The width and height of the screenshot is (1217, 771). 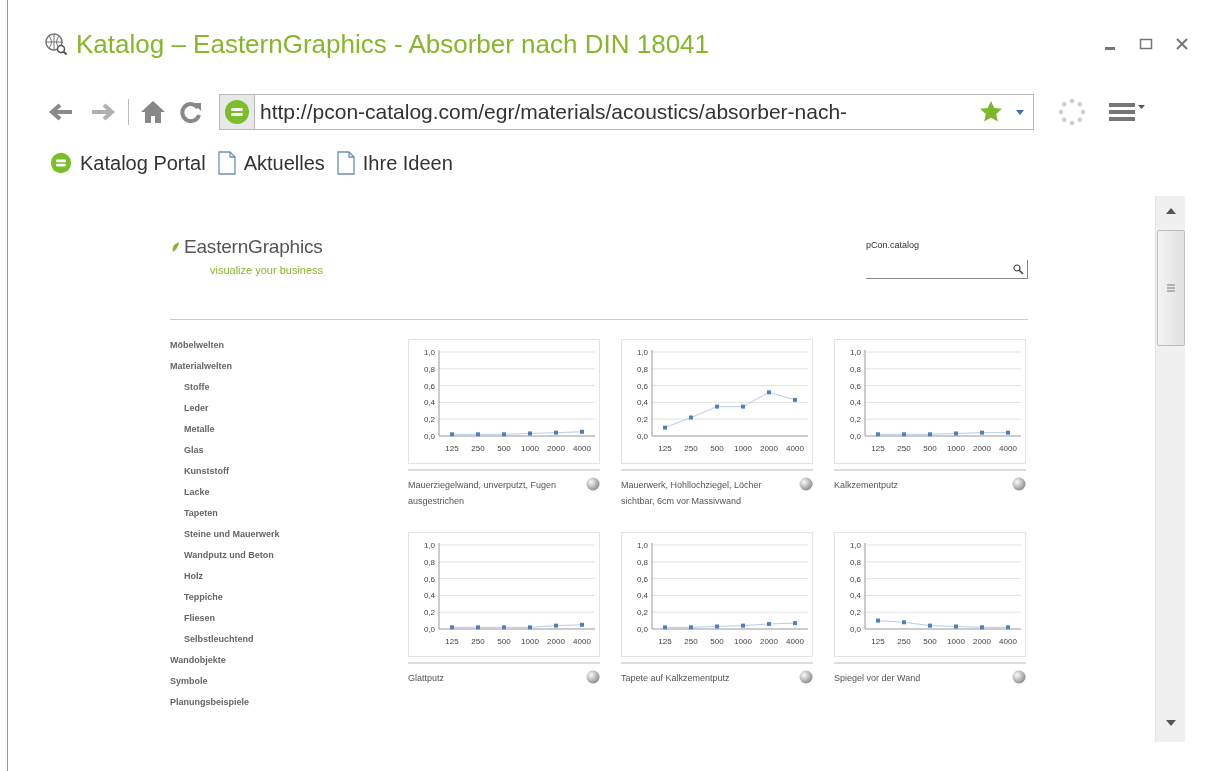 What do you see at coordinates (554, 112) in the screenshot?
I see `url-text: http://pcon-catalog.com/egr/materials/acoustics/absorber-nach-` at bounding box center [554, 112].